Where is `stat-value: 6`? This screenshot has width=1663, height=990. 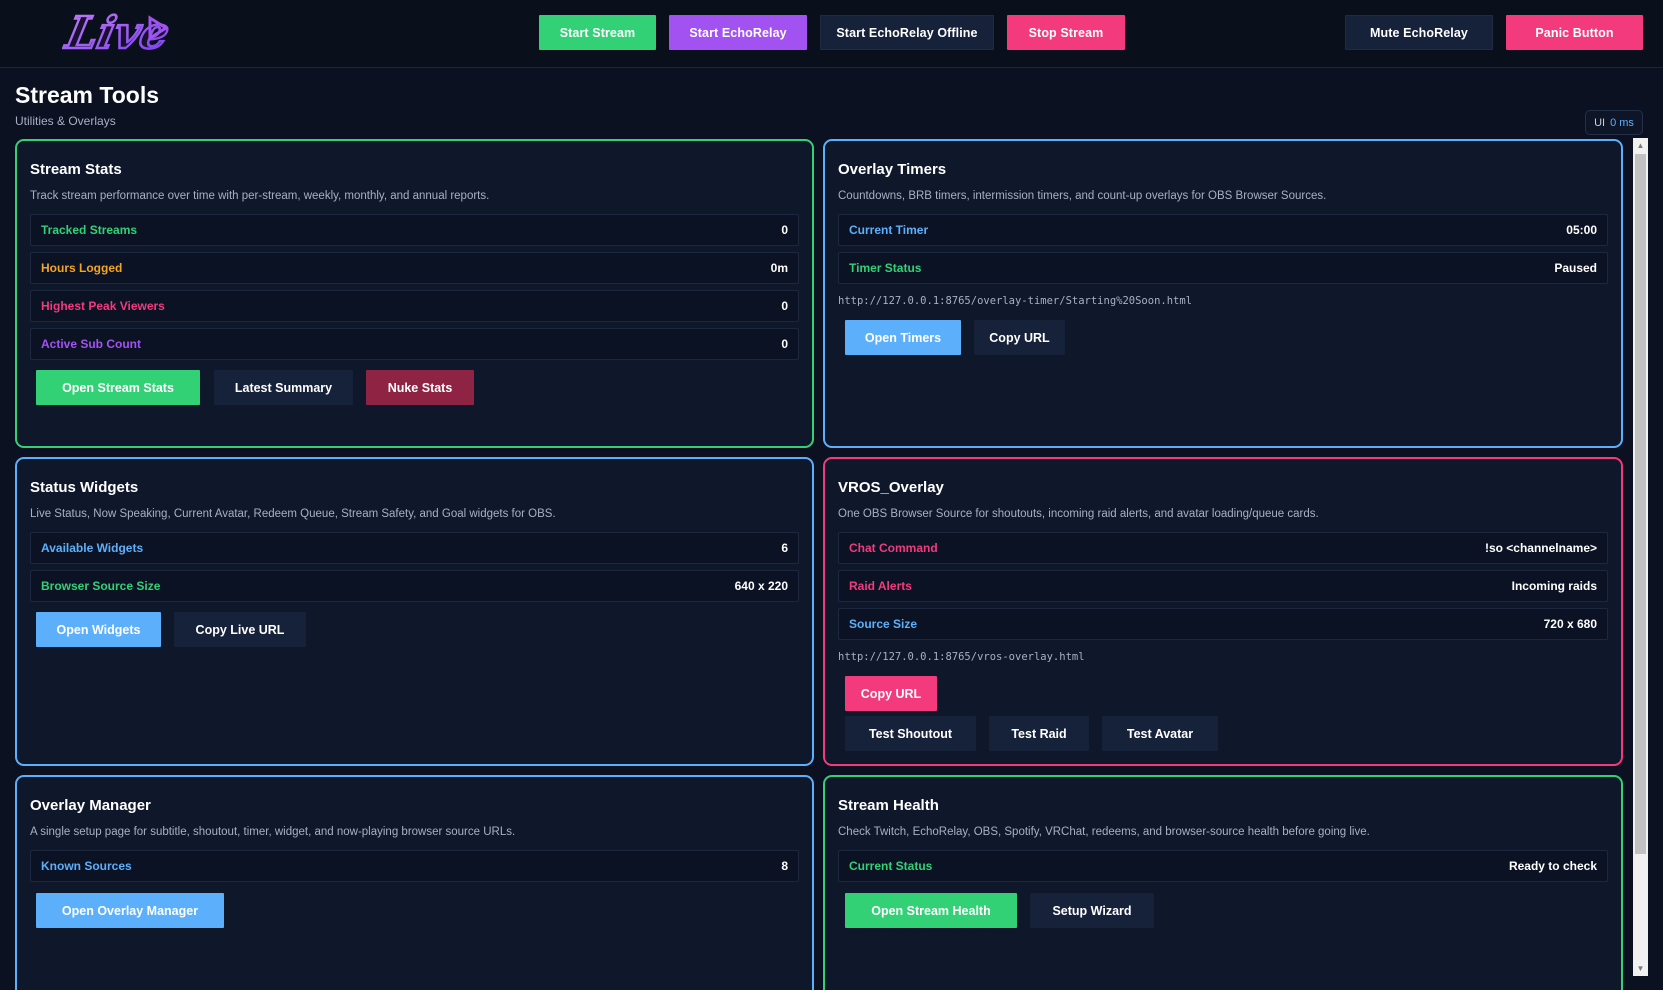 stat-value: 6 is located at coordinates (784, 548).